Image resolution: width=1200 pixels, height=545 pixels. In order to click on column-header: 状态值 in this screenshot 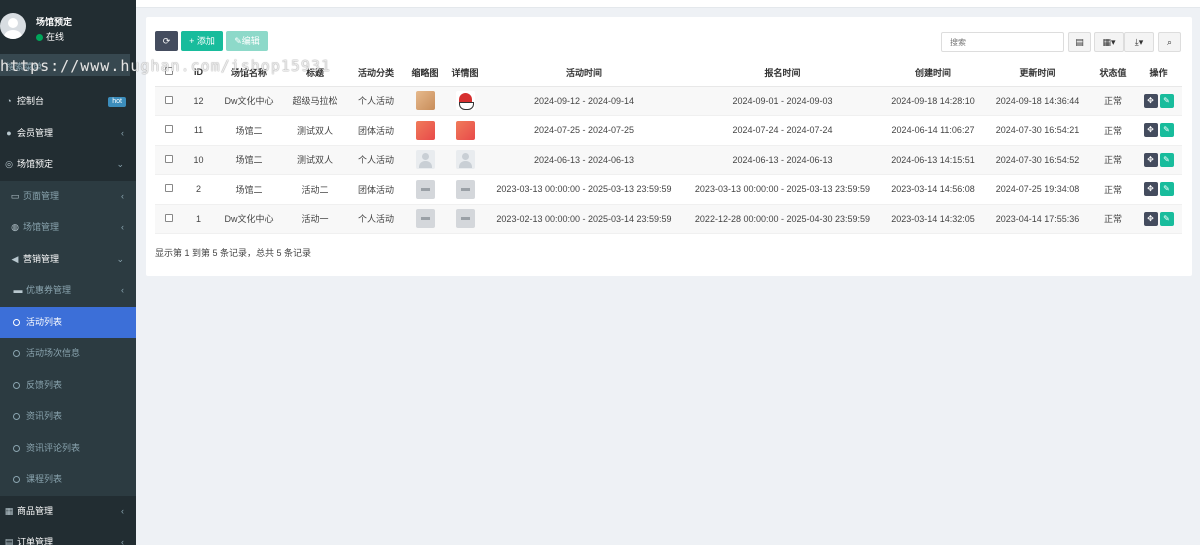, I will do `click(1113, 73)`.